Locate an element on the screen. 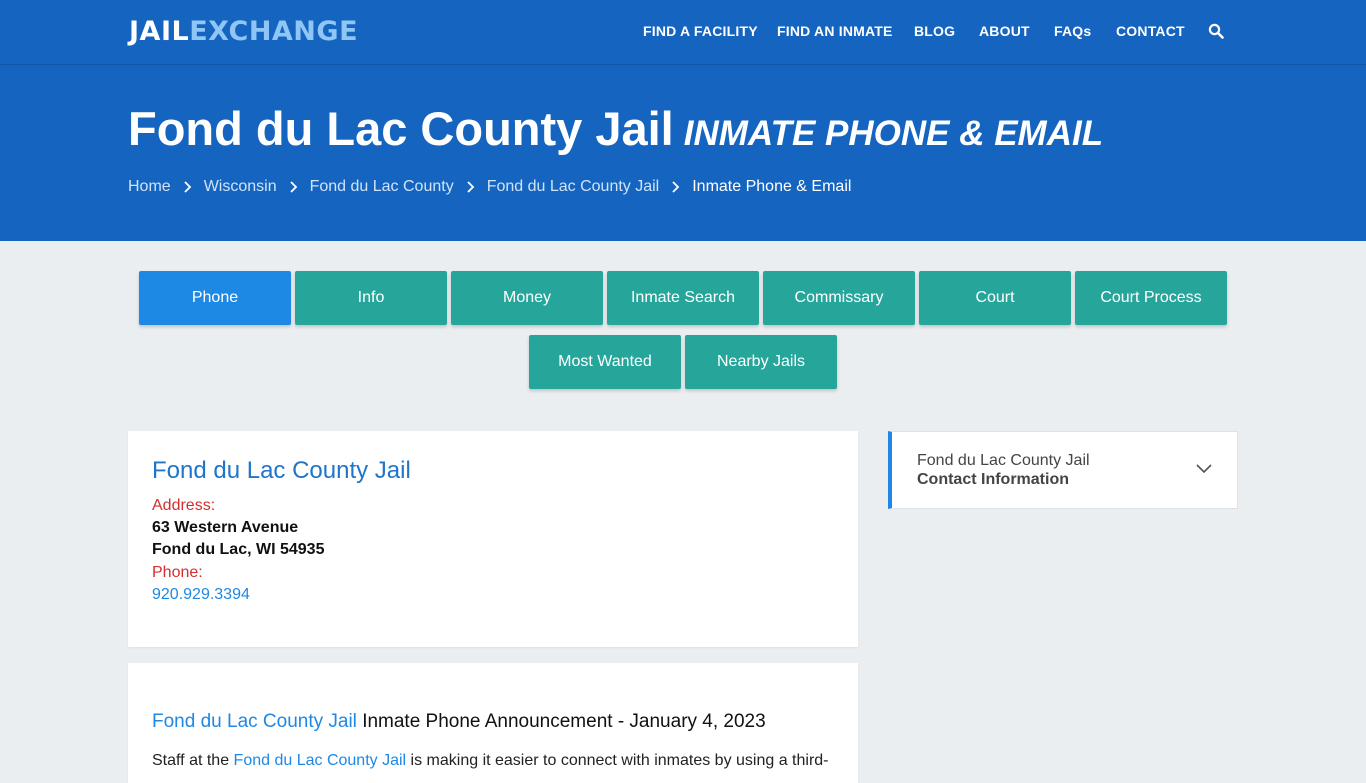  nav-about: ABOUT is located at coordinates (1004, 31).